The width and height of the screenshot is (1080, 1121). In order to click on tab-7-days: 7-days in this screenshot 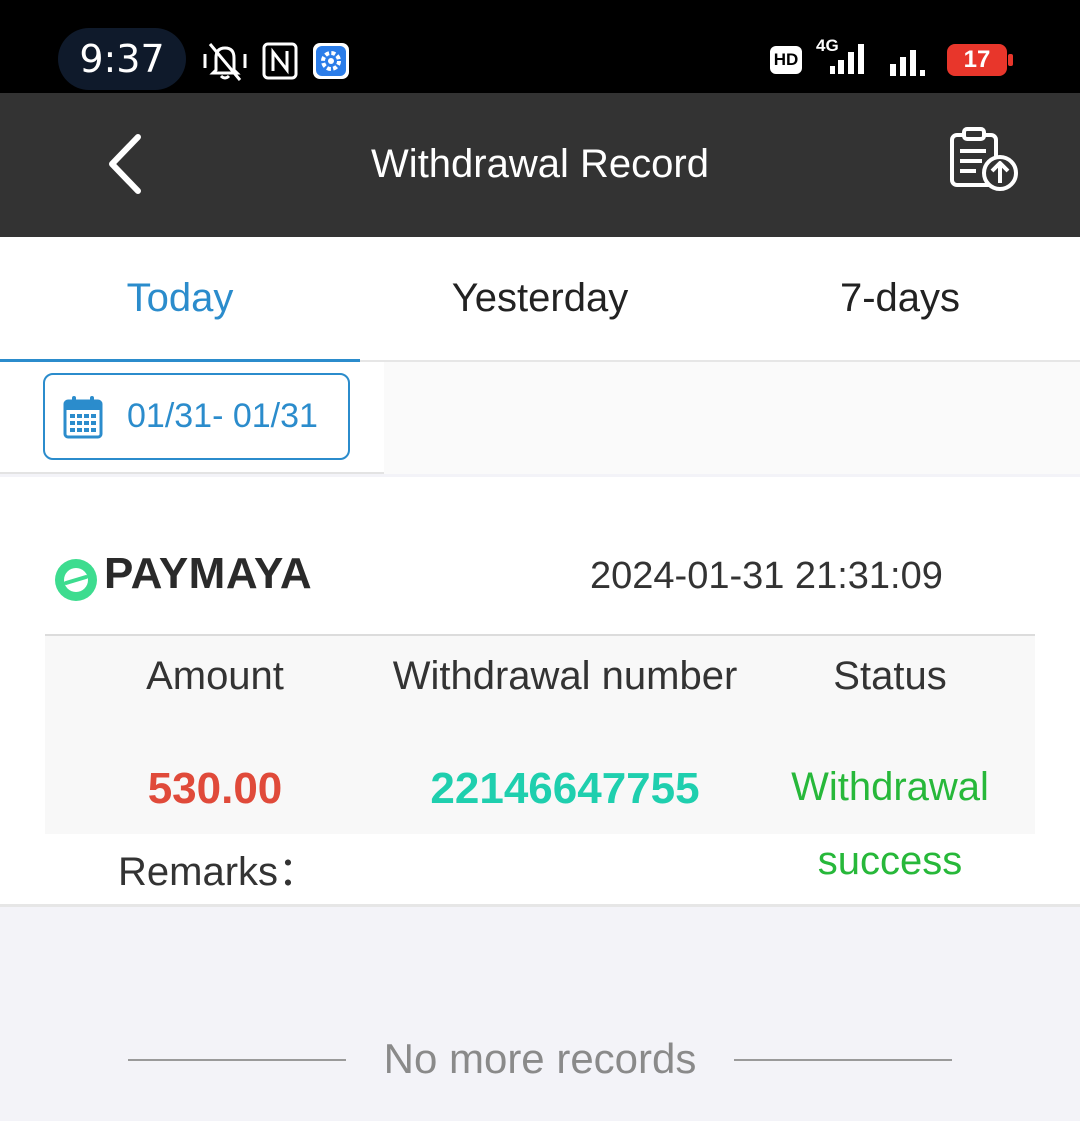, I will do `click(900, 299)`.